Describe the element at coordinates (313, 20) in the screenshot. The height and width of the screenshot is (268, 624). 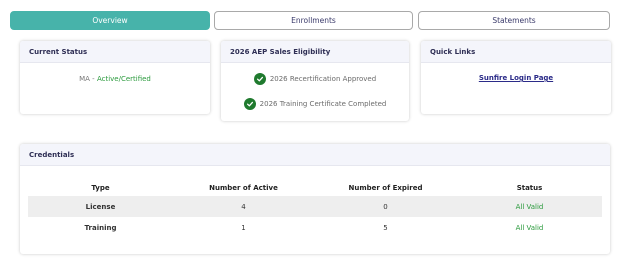
I see `tab-enrollments: Enrollments` at that location.